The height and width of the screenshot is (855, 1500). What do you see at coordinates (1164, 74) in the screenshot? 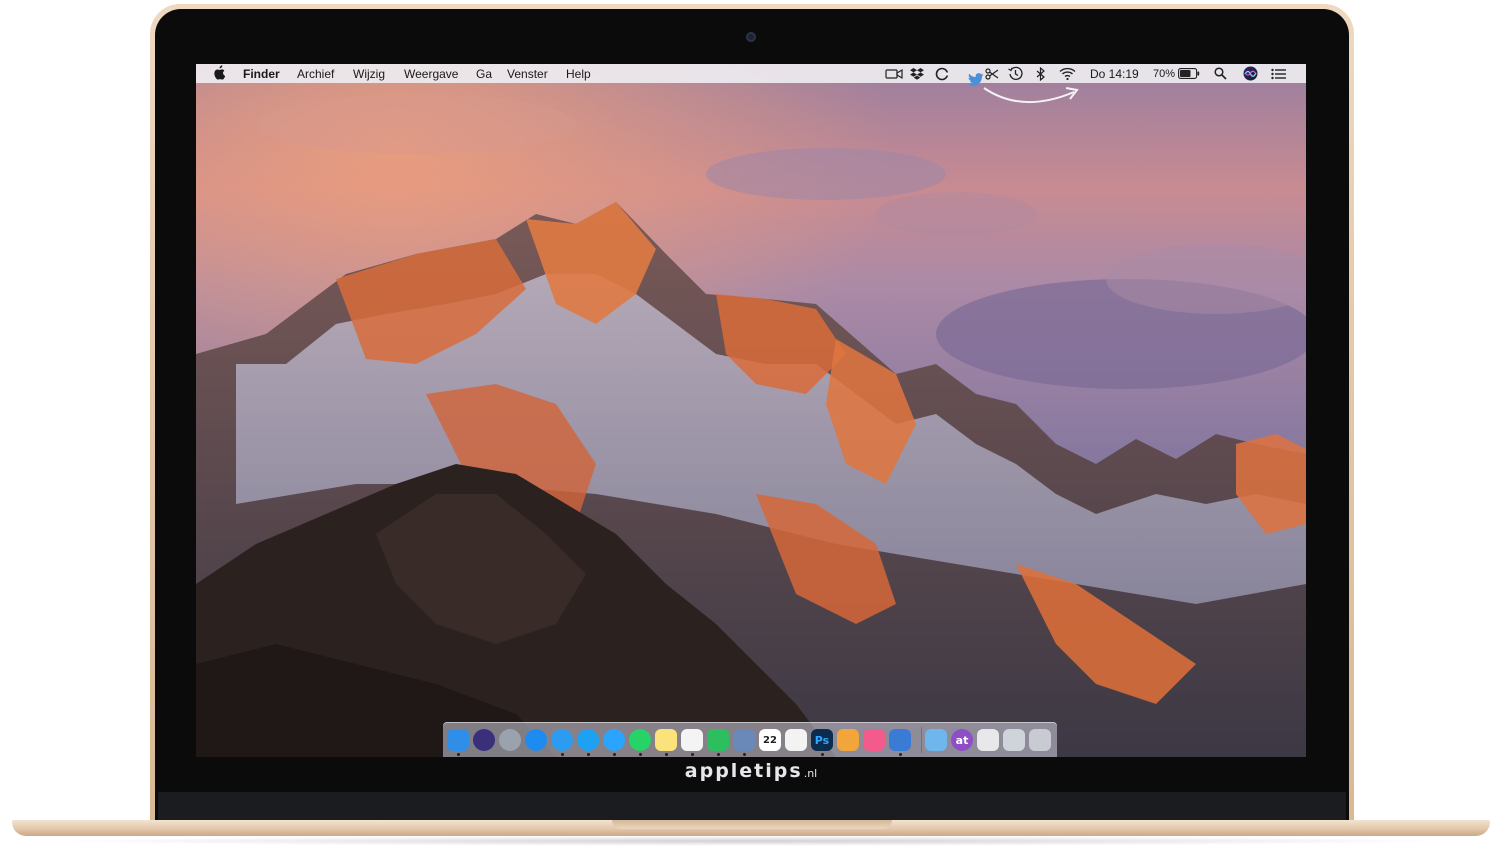
I see `battery-percent: 70%` at bounding box center [1164, 74].